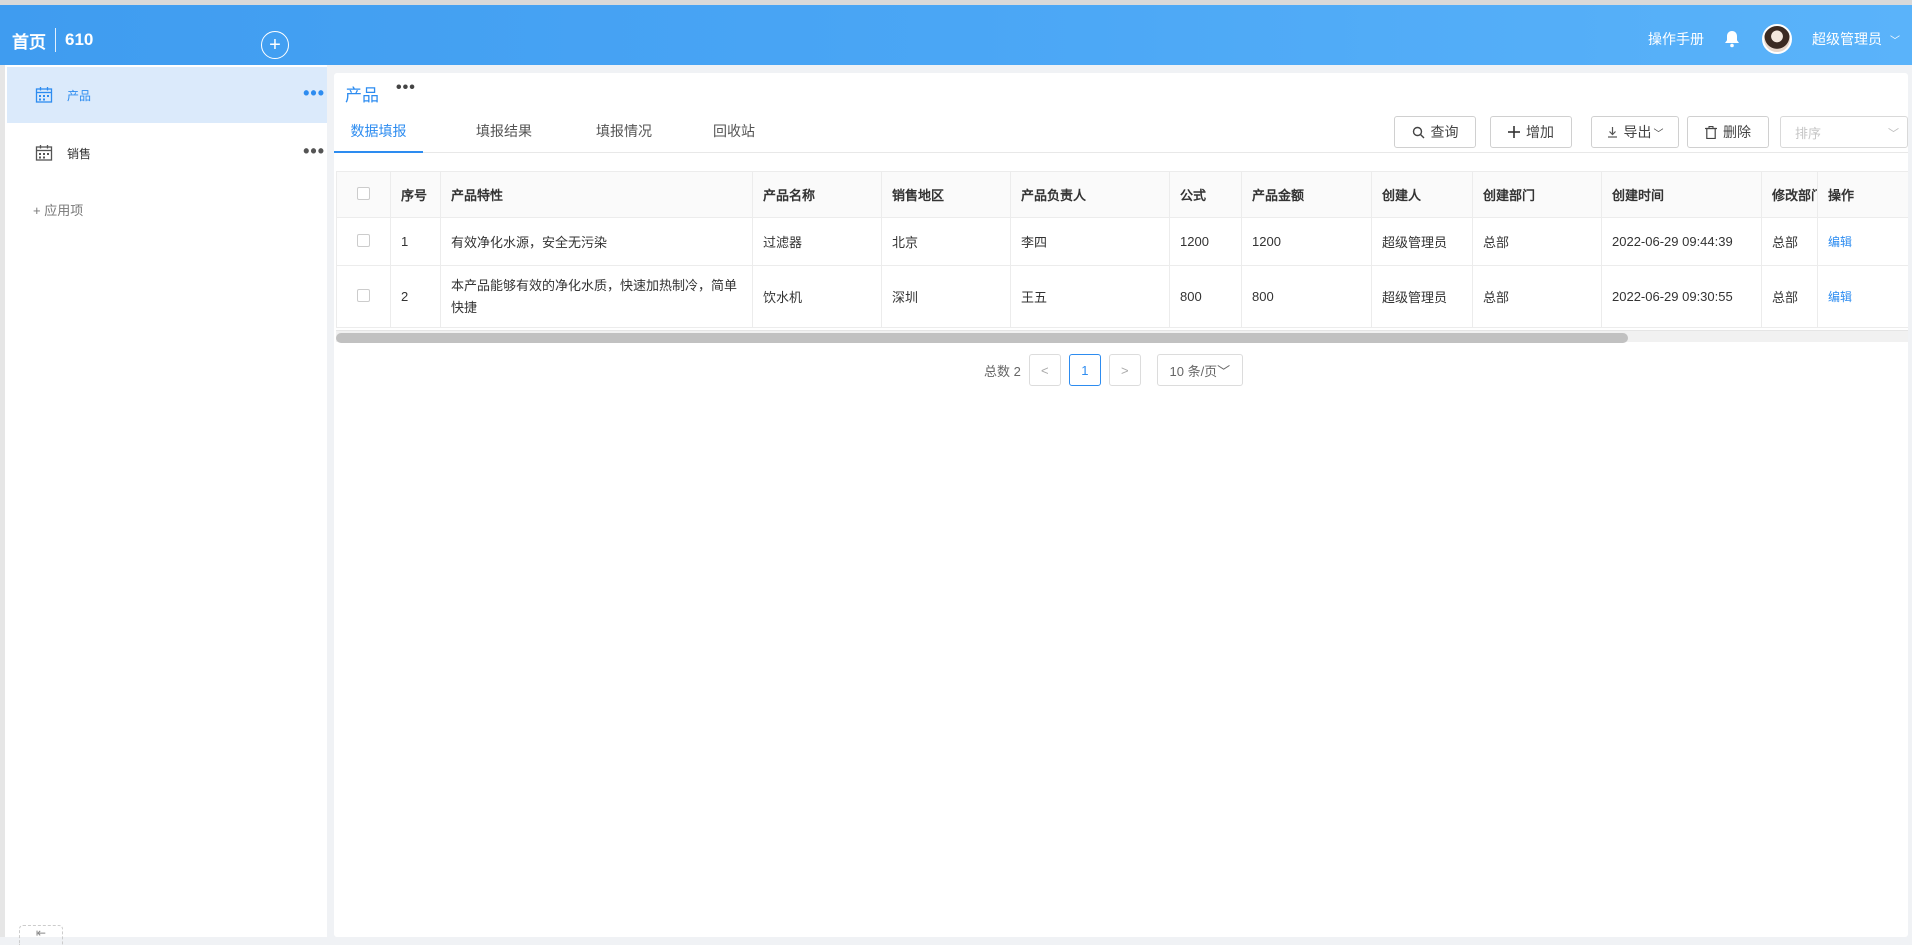 The image size is (1912, 945). What do you see at coordinates (55, 40) in the screenshot?
I see `brand-divider` at bounding box center [55, 40].